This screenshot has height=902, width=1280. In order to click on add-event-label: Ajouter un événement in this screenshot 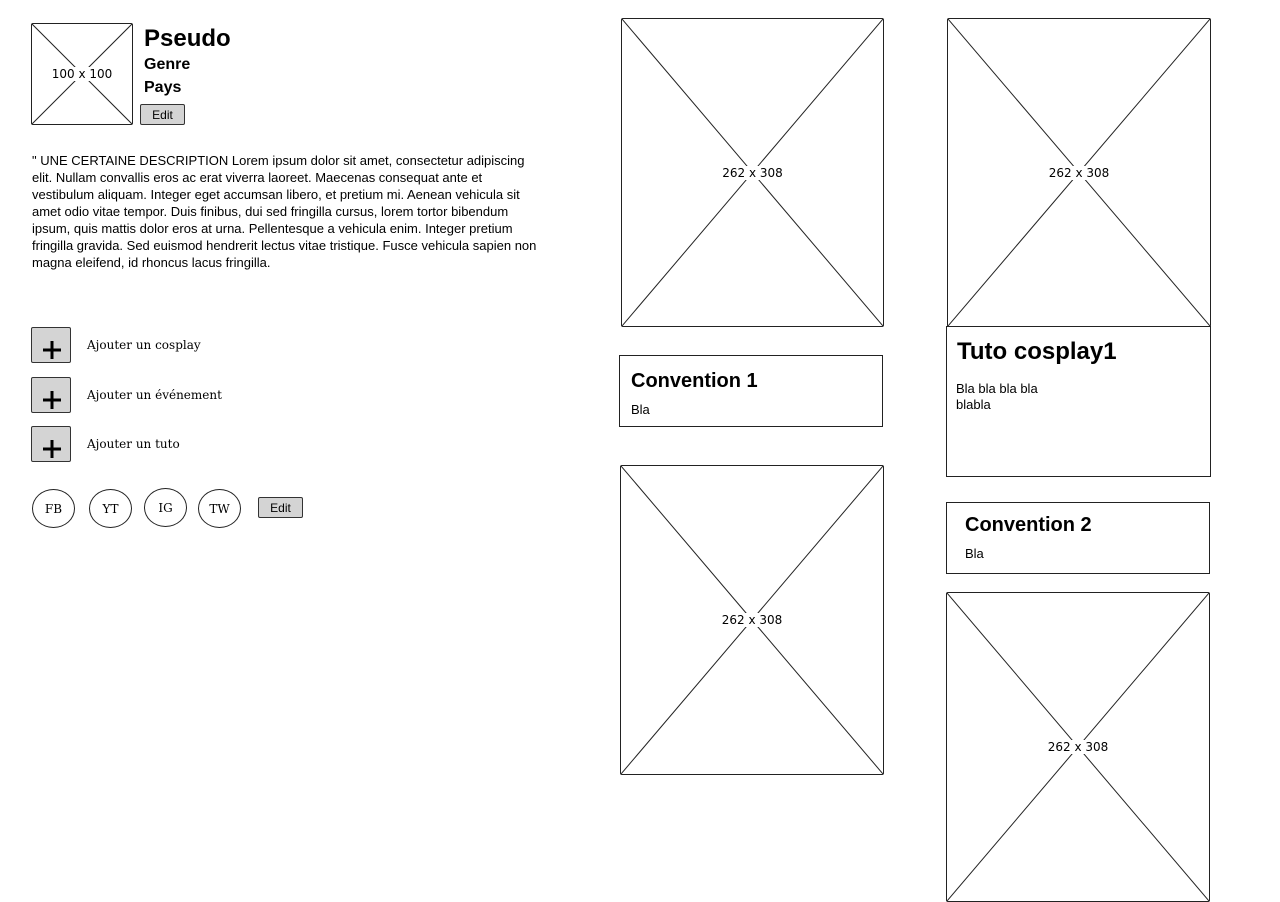, I will do `click(154, 395)`.